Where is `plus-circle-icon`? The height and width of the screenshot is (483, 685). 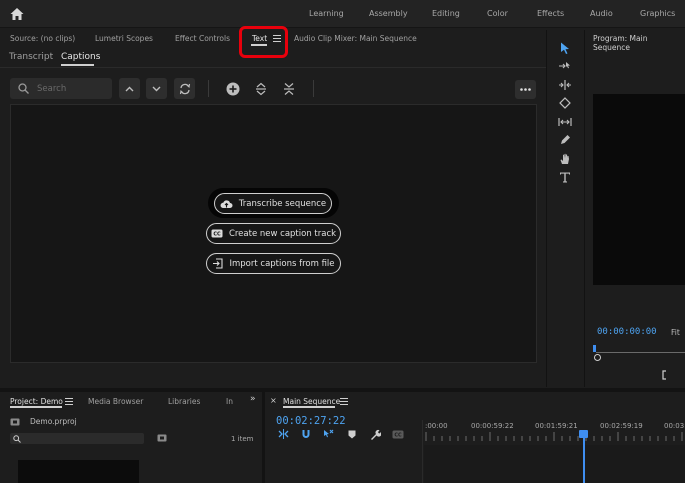 plus-circle-icon is located at coordinates (232, 88).